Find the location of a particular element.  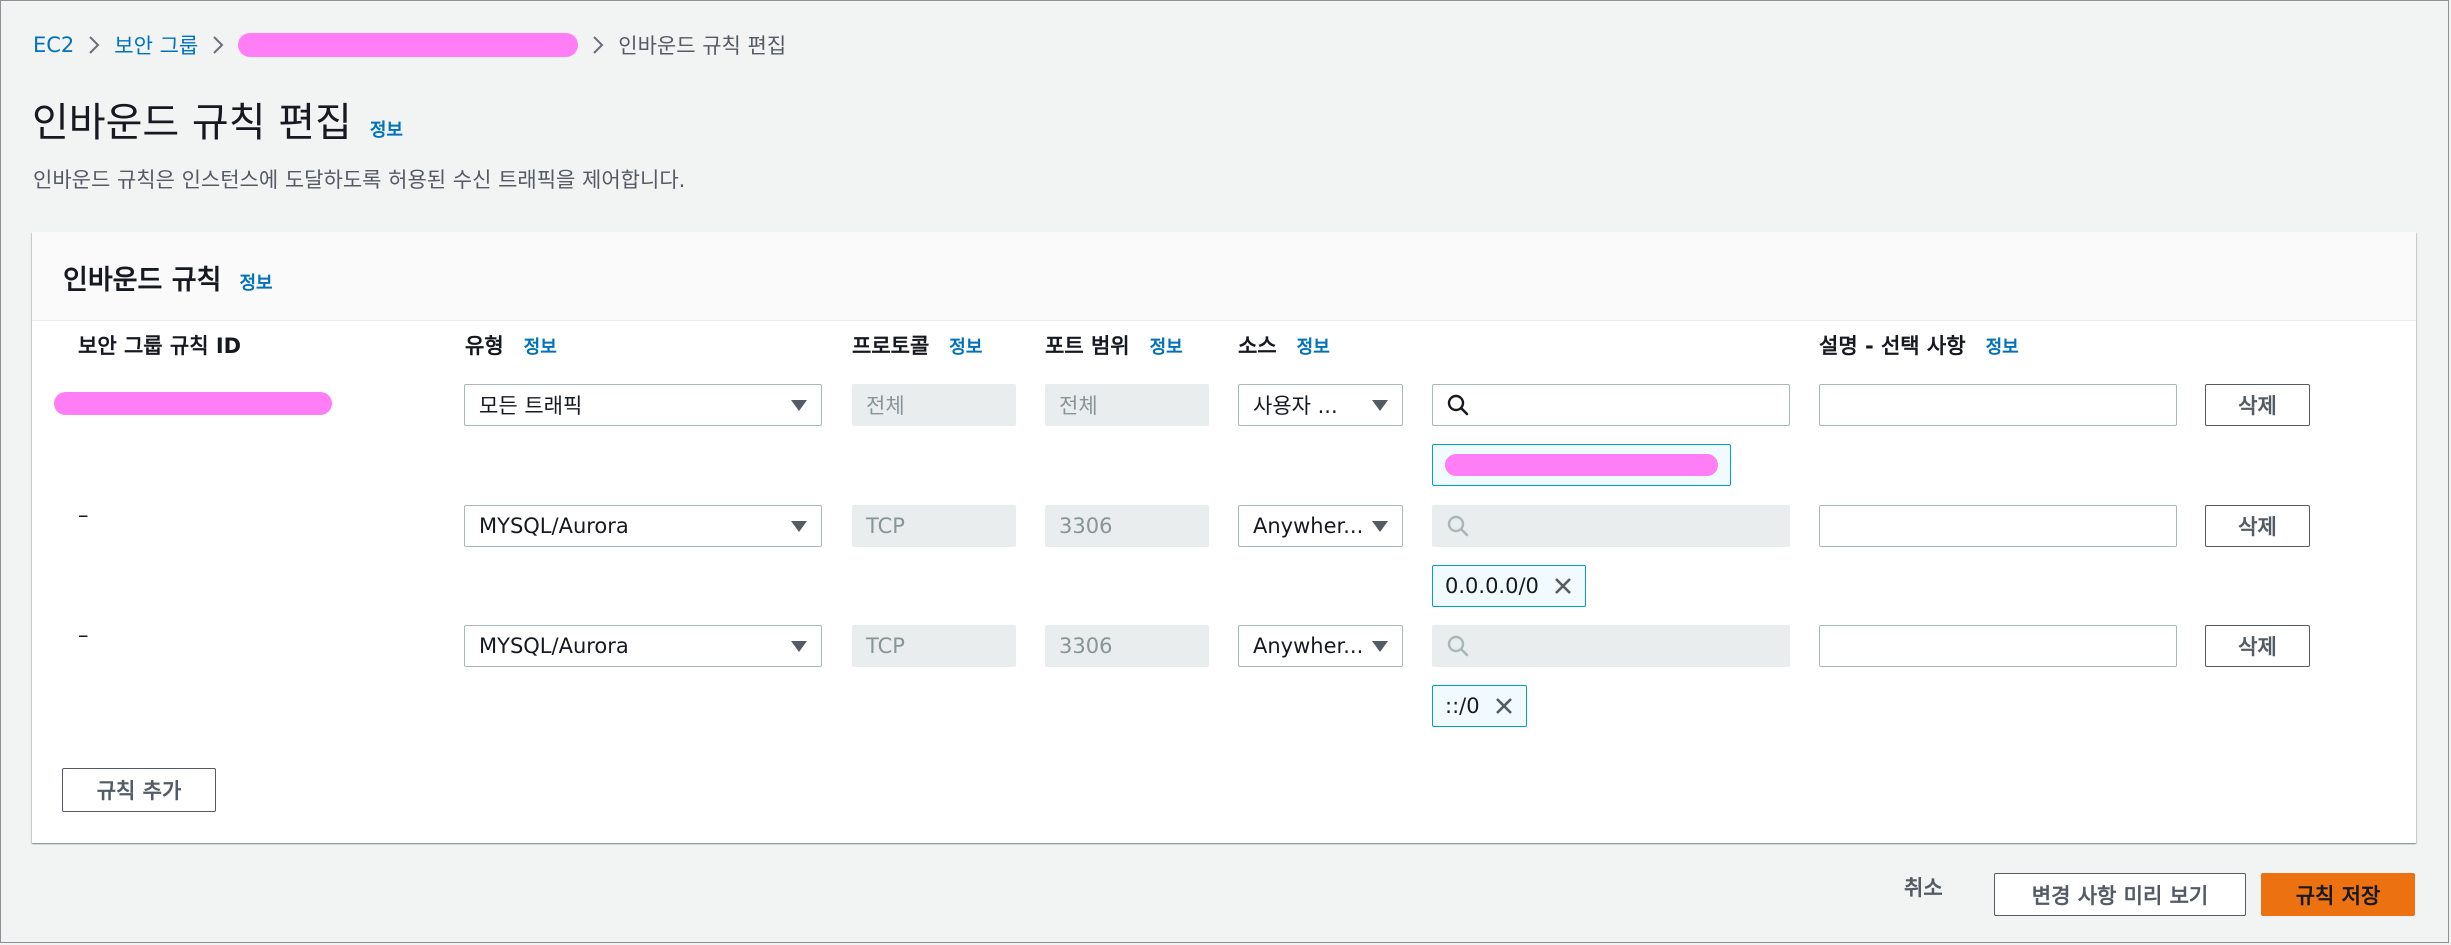

save-rules-button: 규칙 저장 is located at coordinates (2338, 894).